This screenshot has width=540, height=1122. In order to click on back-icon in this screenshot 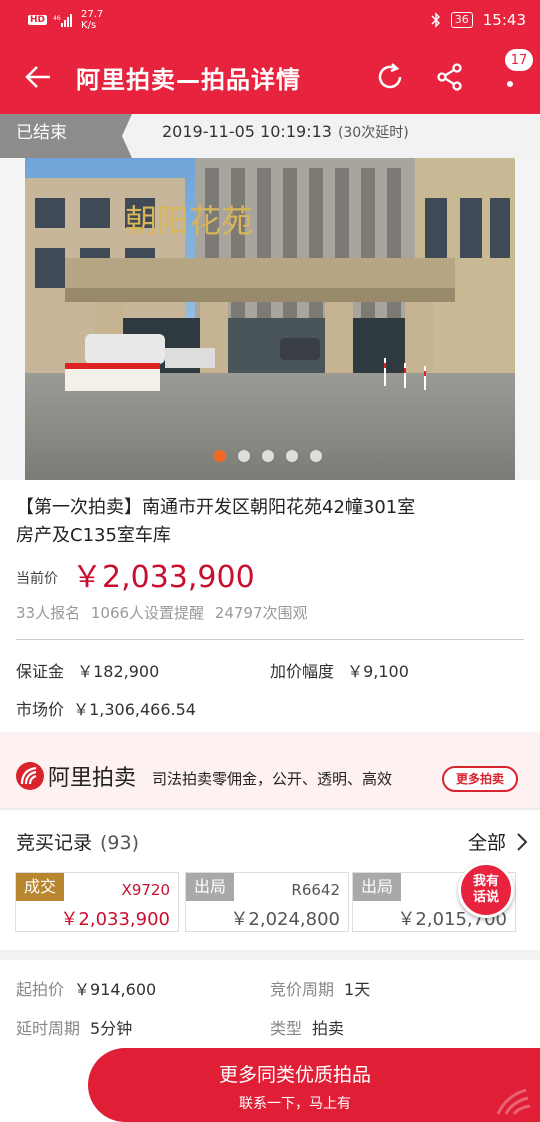, I will do `click(38, 77)`.